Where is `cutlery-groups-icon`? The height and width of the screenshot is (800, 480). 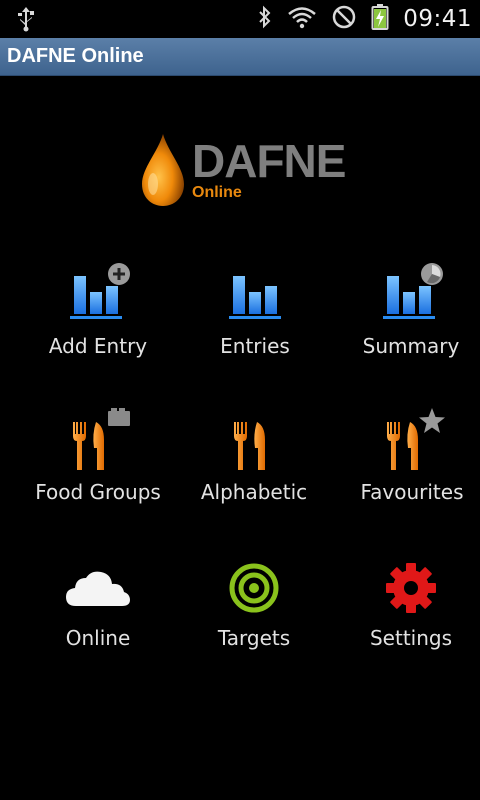 cutlery-groups-icon is located at coordinates (101, 439).